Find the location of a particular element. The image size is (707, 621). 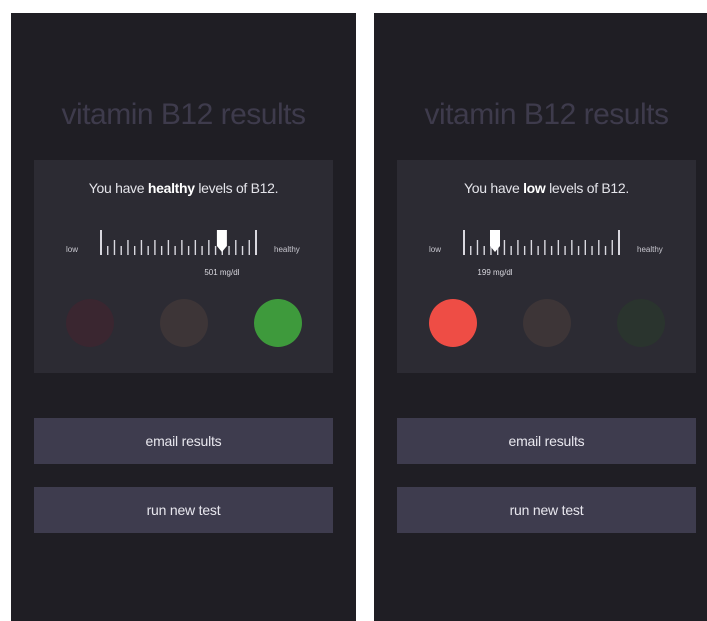

level-marker is located at coordinates (221, 241).